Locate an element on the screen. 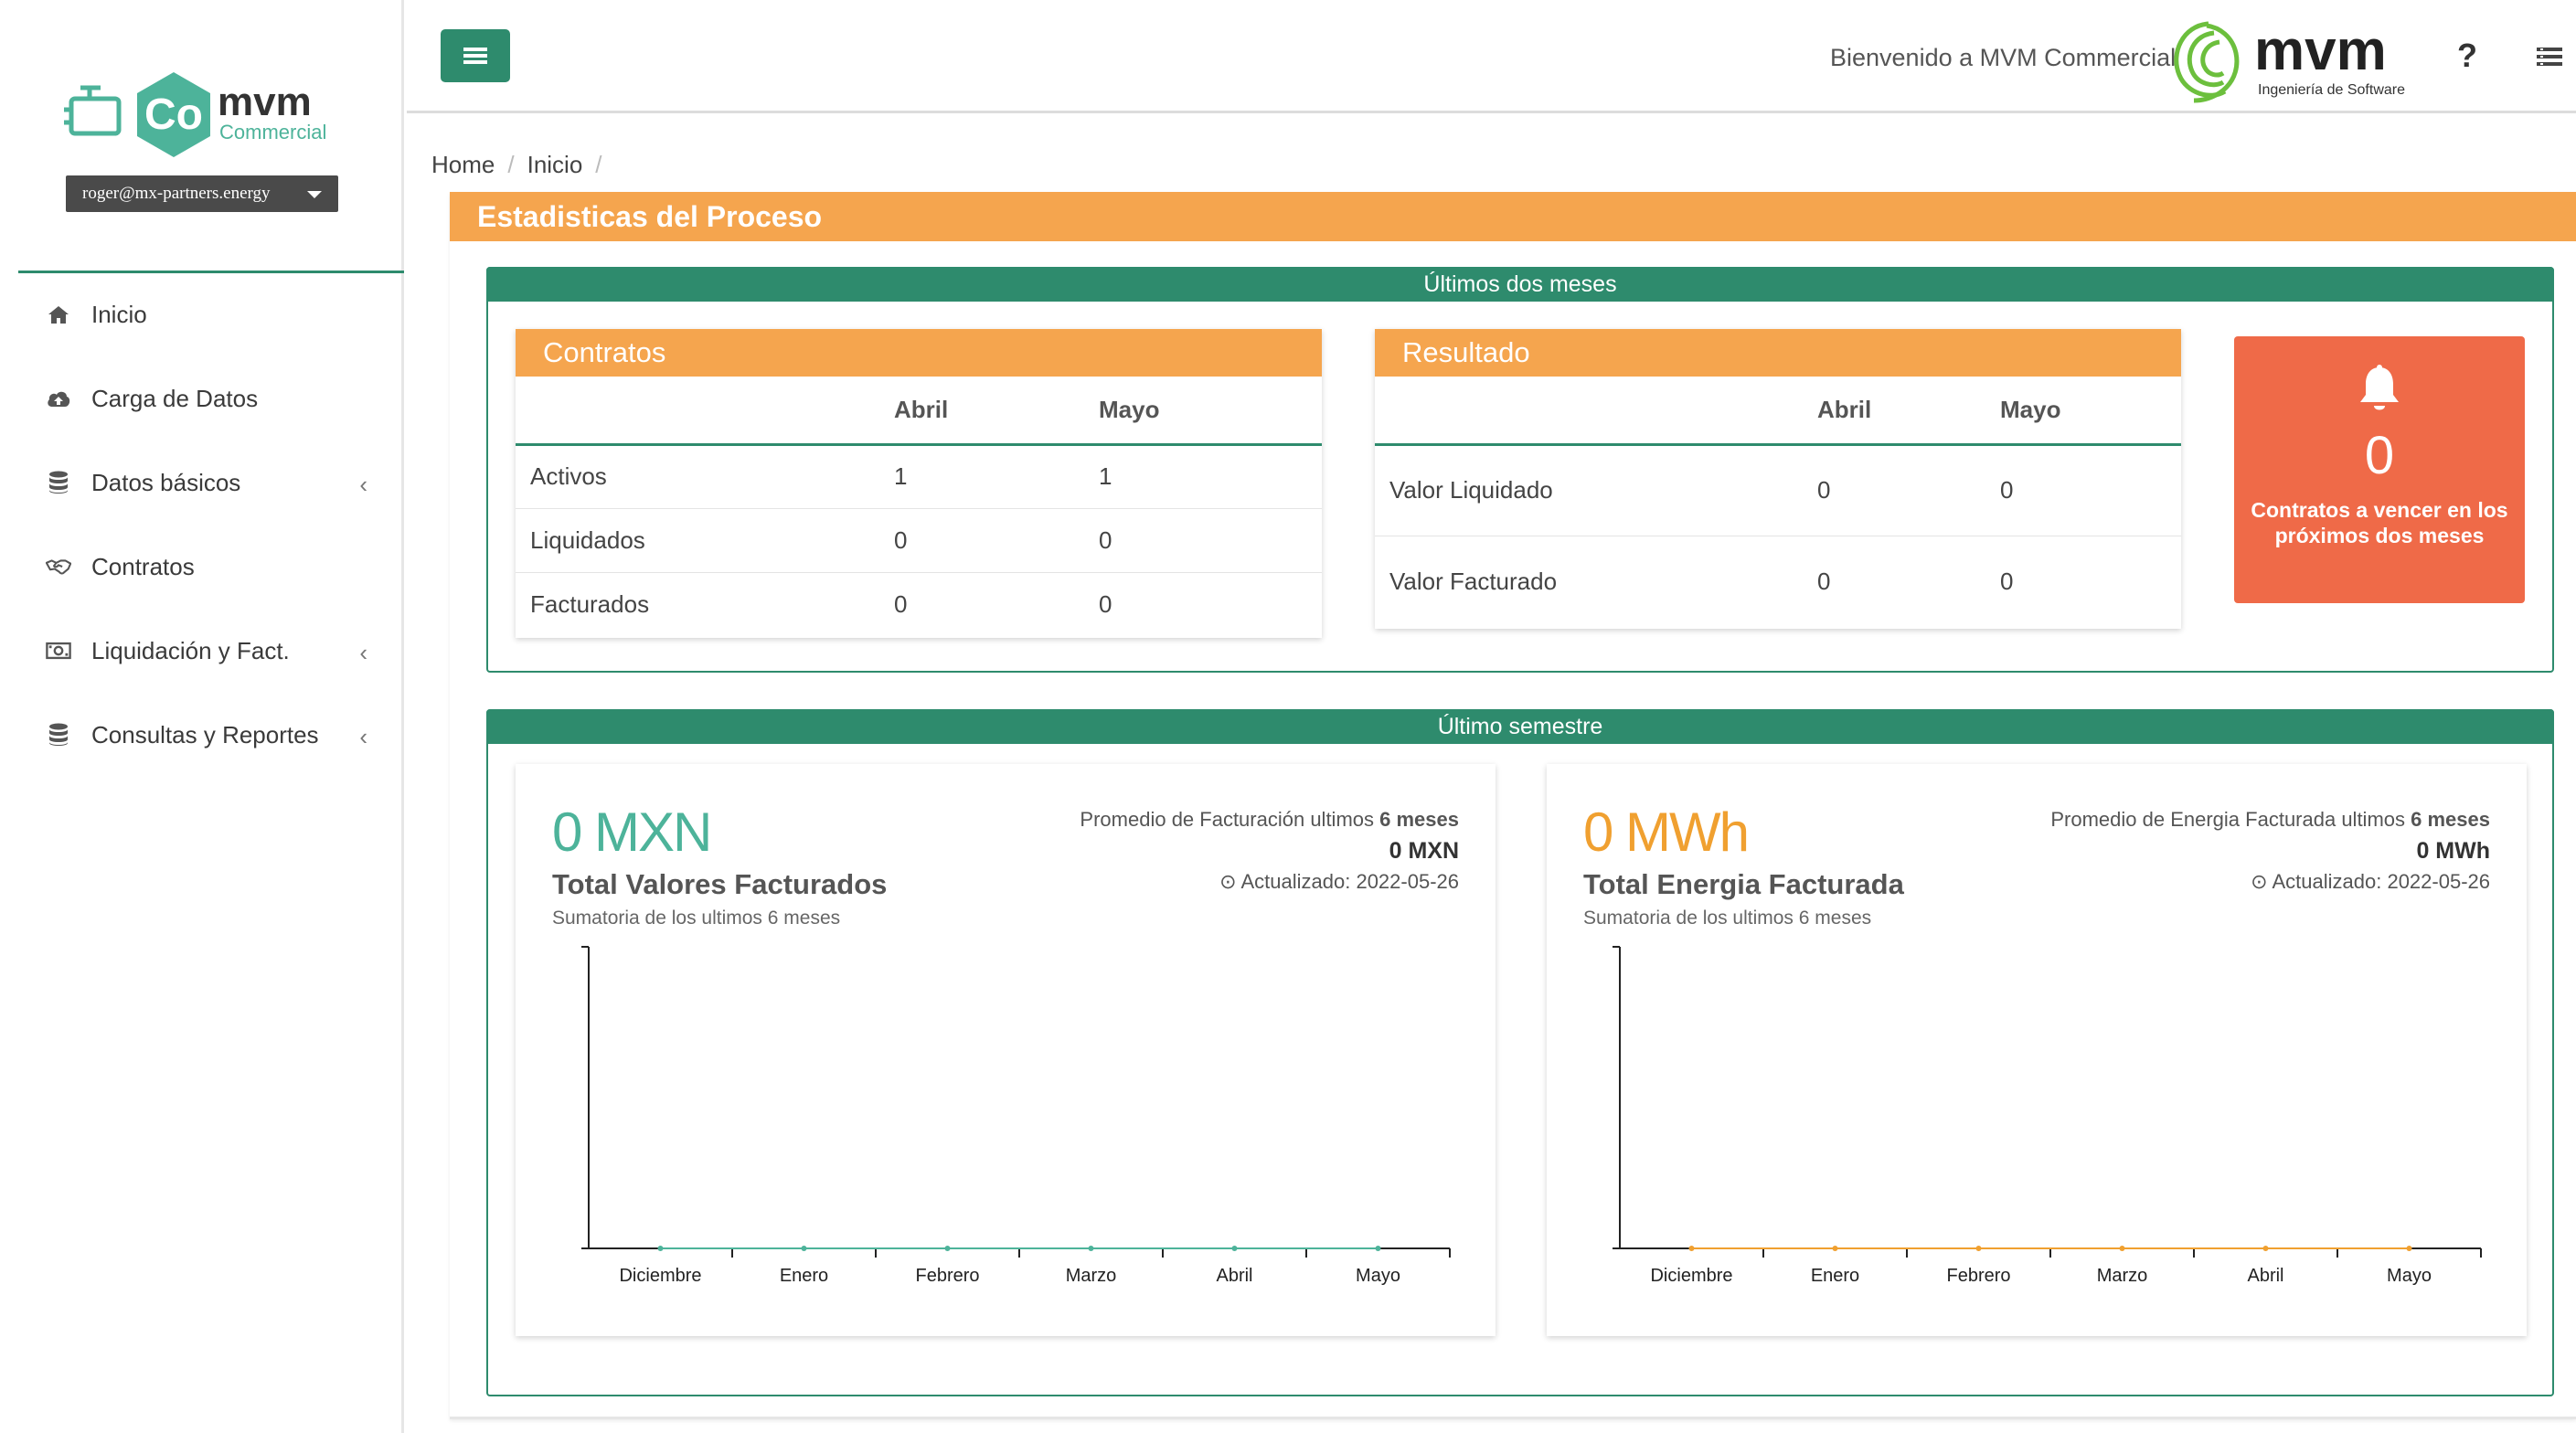 The height and width of the screenshot is (1433, 2576). list-menu-icon is located at coordinates (2549, 59).